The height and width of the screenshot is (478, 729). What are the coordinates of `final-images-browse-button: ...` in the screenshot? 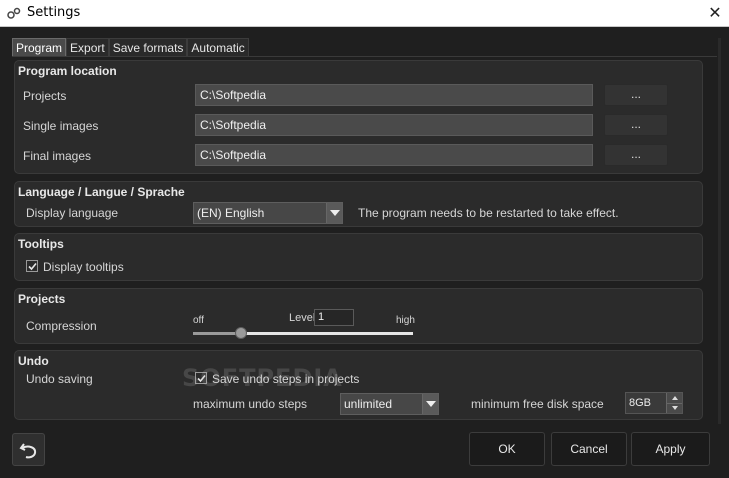 It's located at (636, 155).